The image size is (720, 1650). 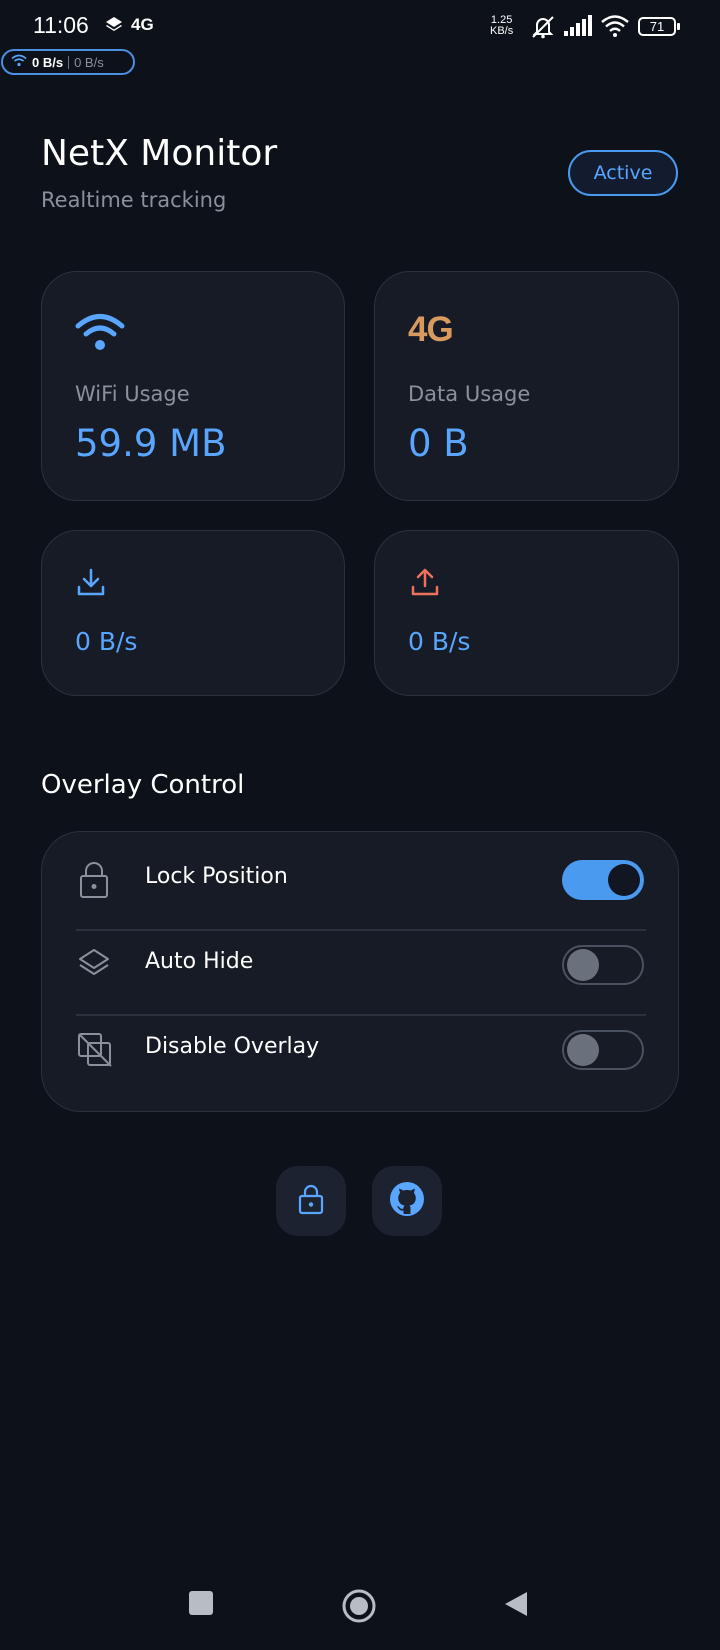 I want to click on wifi-status-icon, so click(x=615, y=28).